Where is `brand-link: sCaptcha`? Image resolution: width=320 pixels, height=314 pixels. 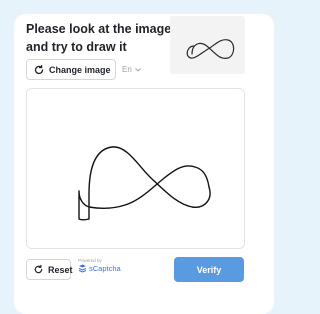
brand-link: sCaptcha is located at coordinates (99, 268).